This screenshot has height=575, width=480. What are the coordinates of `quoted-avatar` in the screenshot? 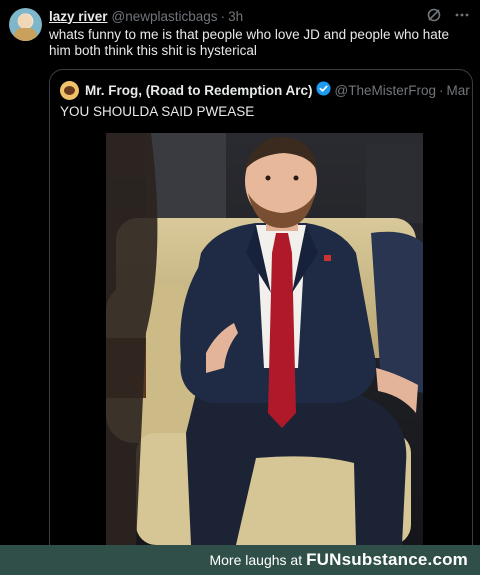 It's located at (69, 90).